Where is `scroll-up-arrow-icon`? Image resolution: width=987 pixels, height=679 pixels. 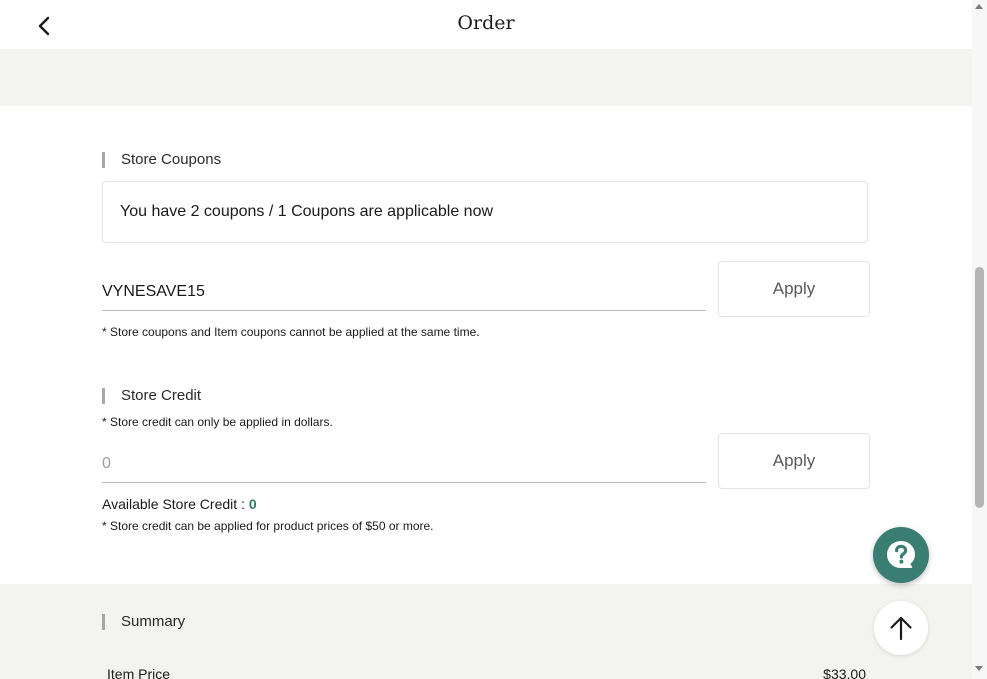
scroll-up-arrow-icon is located at coordinates (979, 6).